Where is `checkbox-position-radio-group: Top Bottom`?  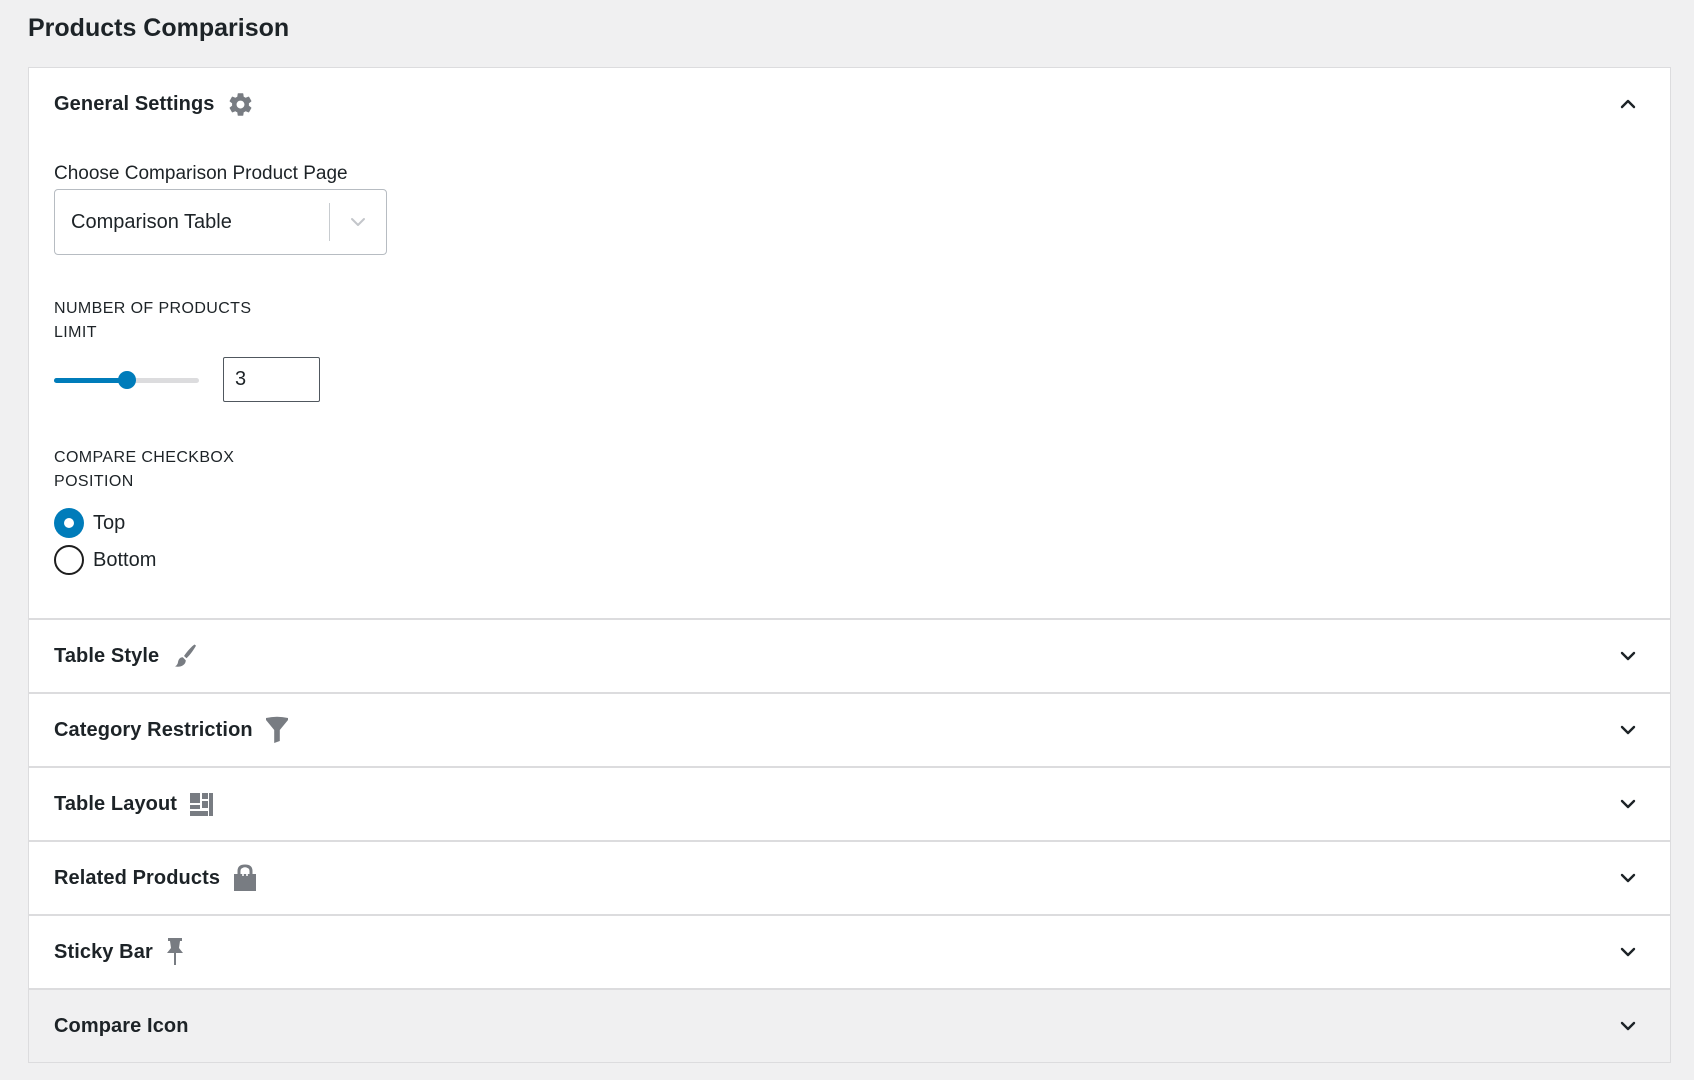
checkbox-position-radio-group: Top Bottom is located at coordinates (849, 541).